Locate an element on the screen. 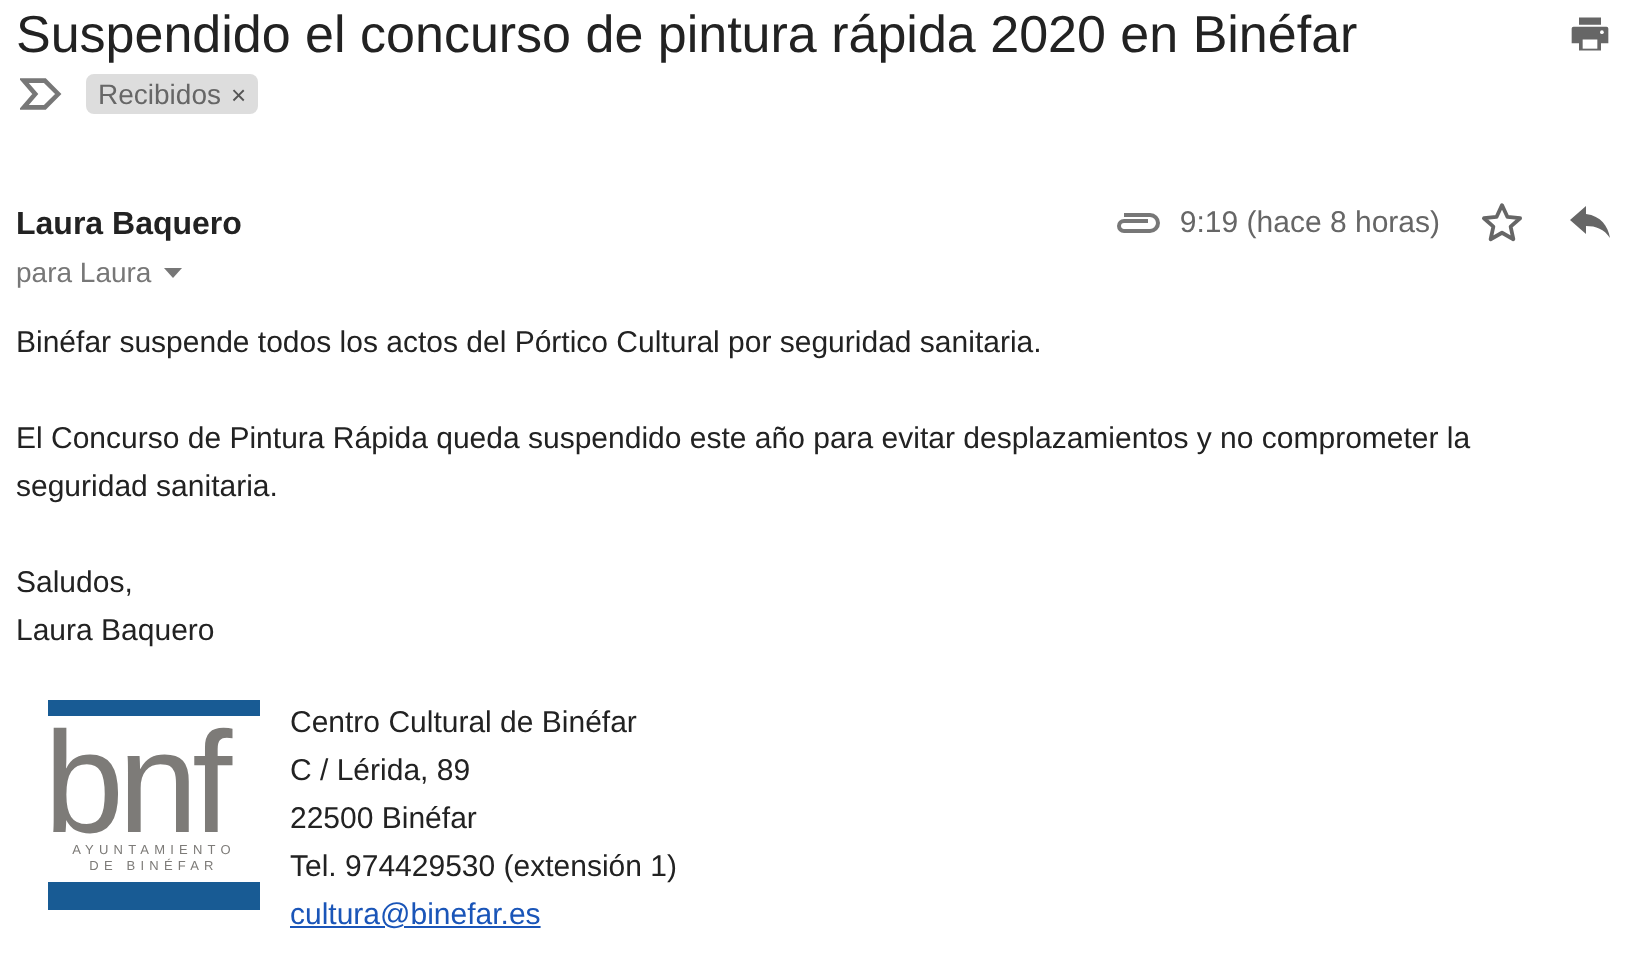  signature-line: Tel. 974429530 (extensión 1) is located at coordinates (483, 868).